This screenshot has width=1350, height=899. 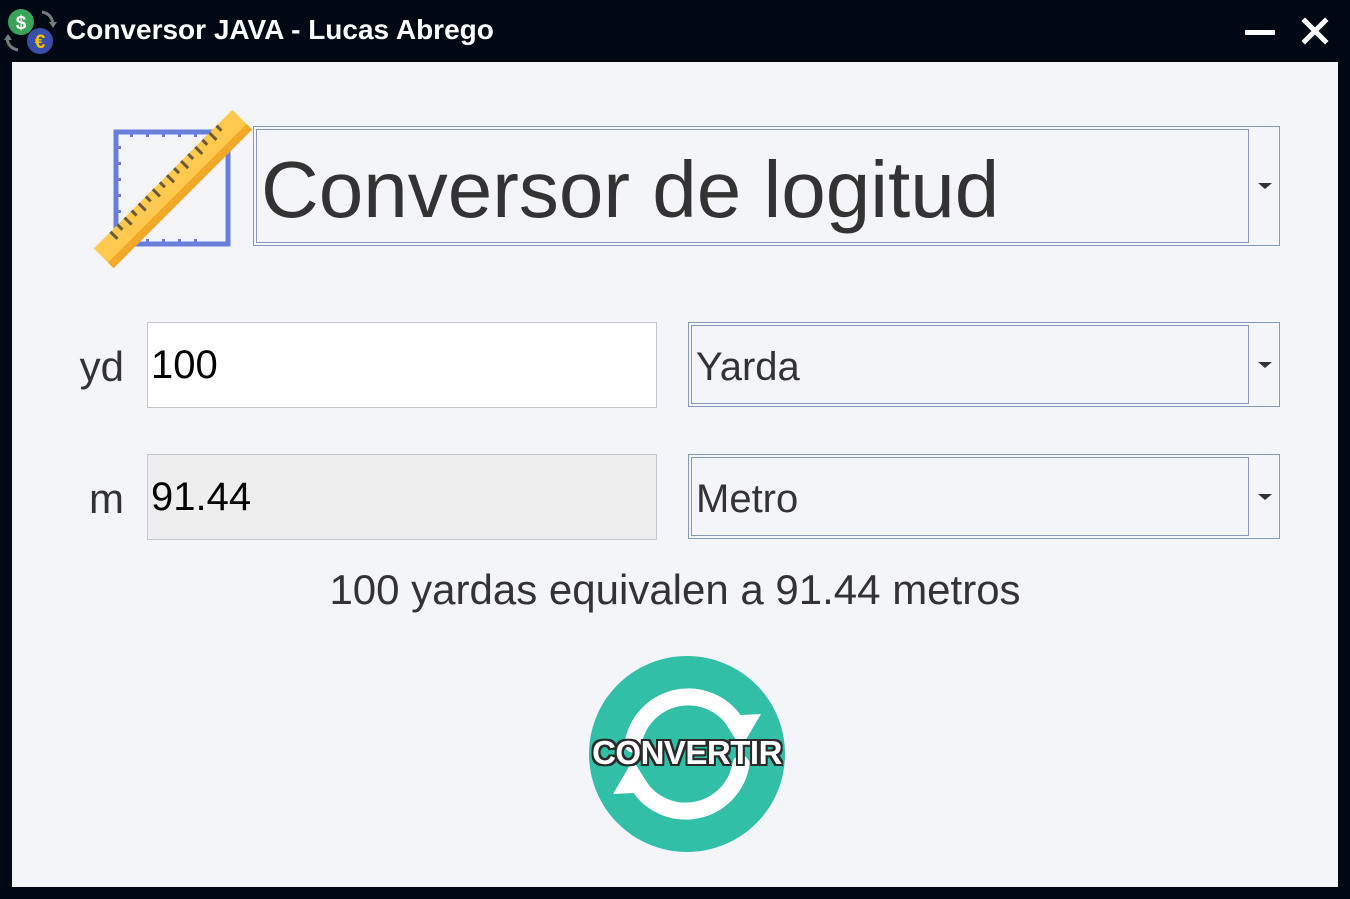 I want to click on converter-type-select: Conversor de logitud, so click(x=766, y=186).